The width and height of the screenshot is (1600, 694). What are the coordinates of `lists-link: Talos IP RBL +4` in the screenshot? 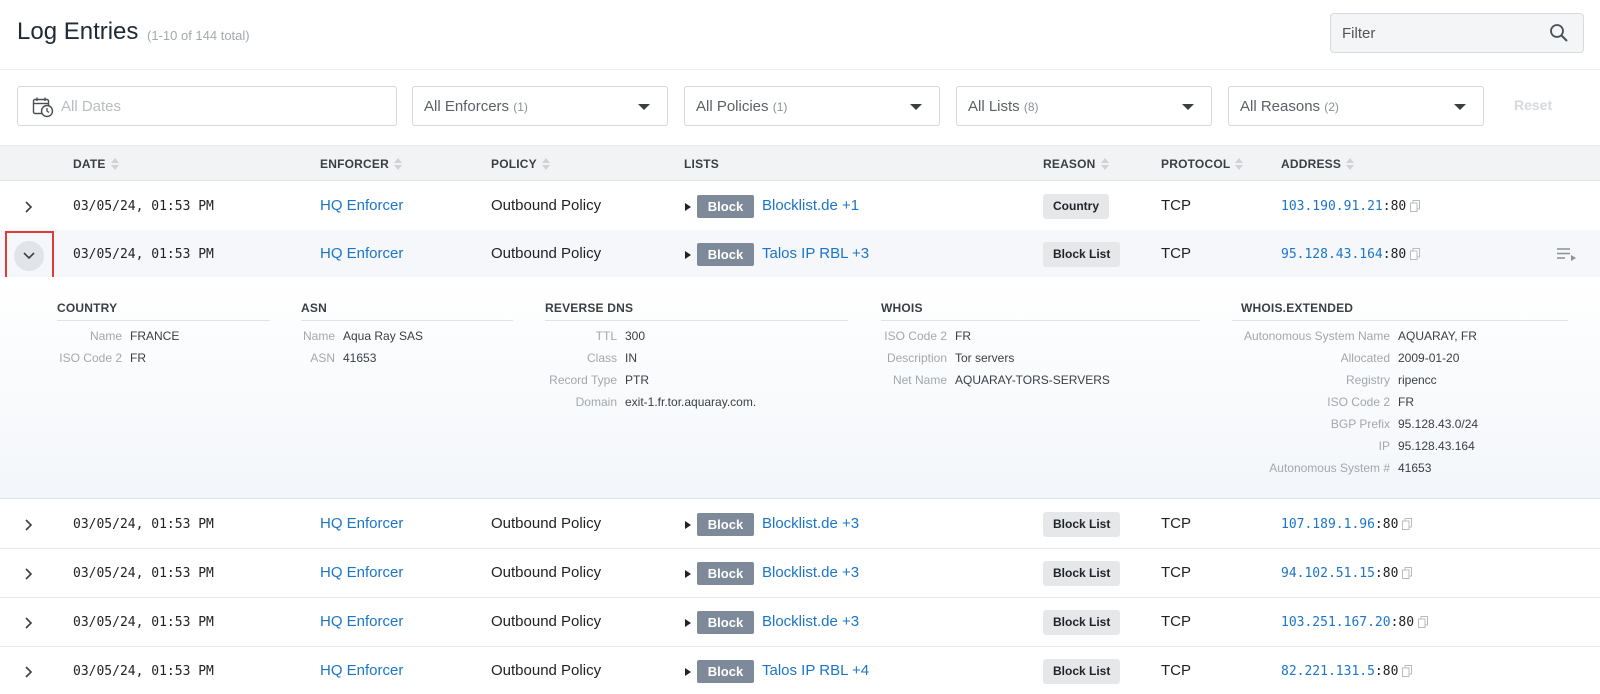 It's located at (815, 670).